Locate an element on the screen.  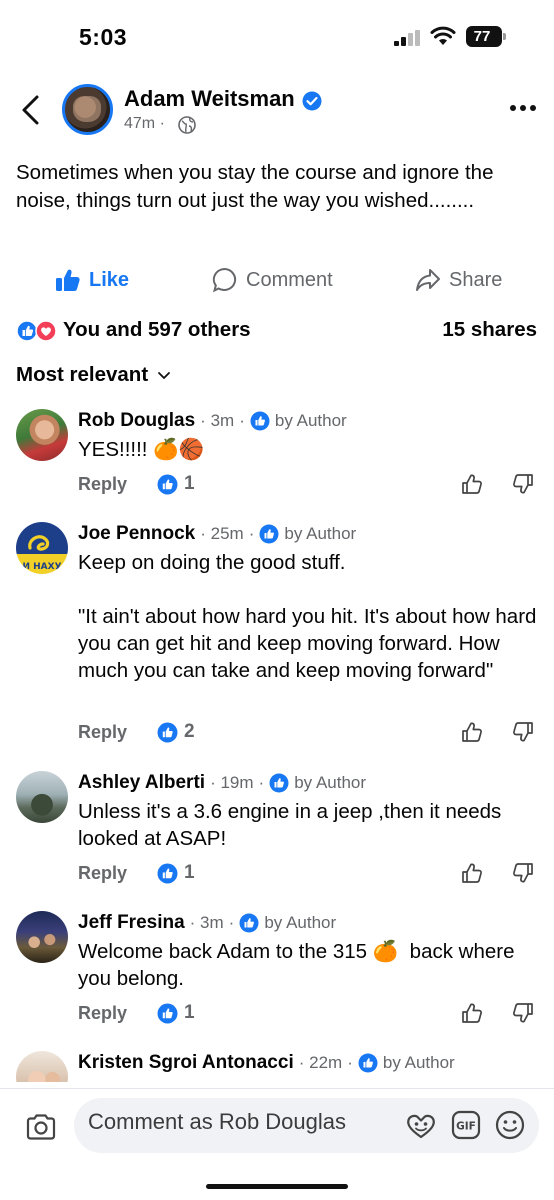
sort-dropdown: Most relevant is located at coordinates (94, 375).